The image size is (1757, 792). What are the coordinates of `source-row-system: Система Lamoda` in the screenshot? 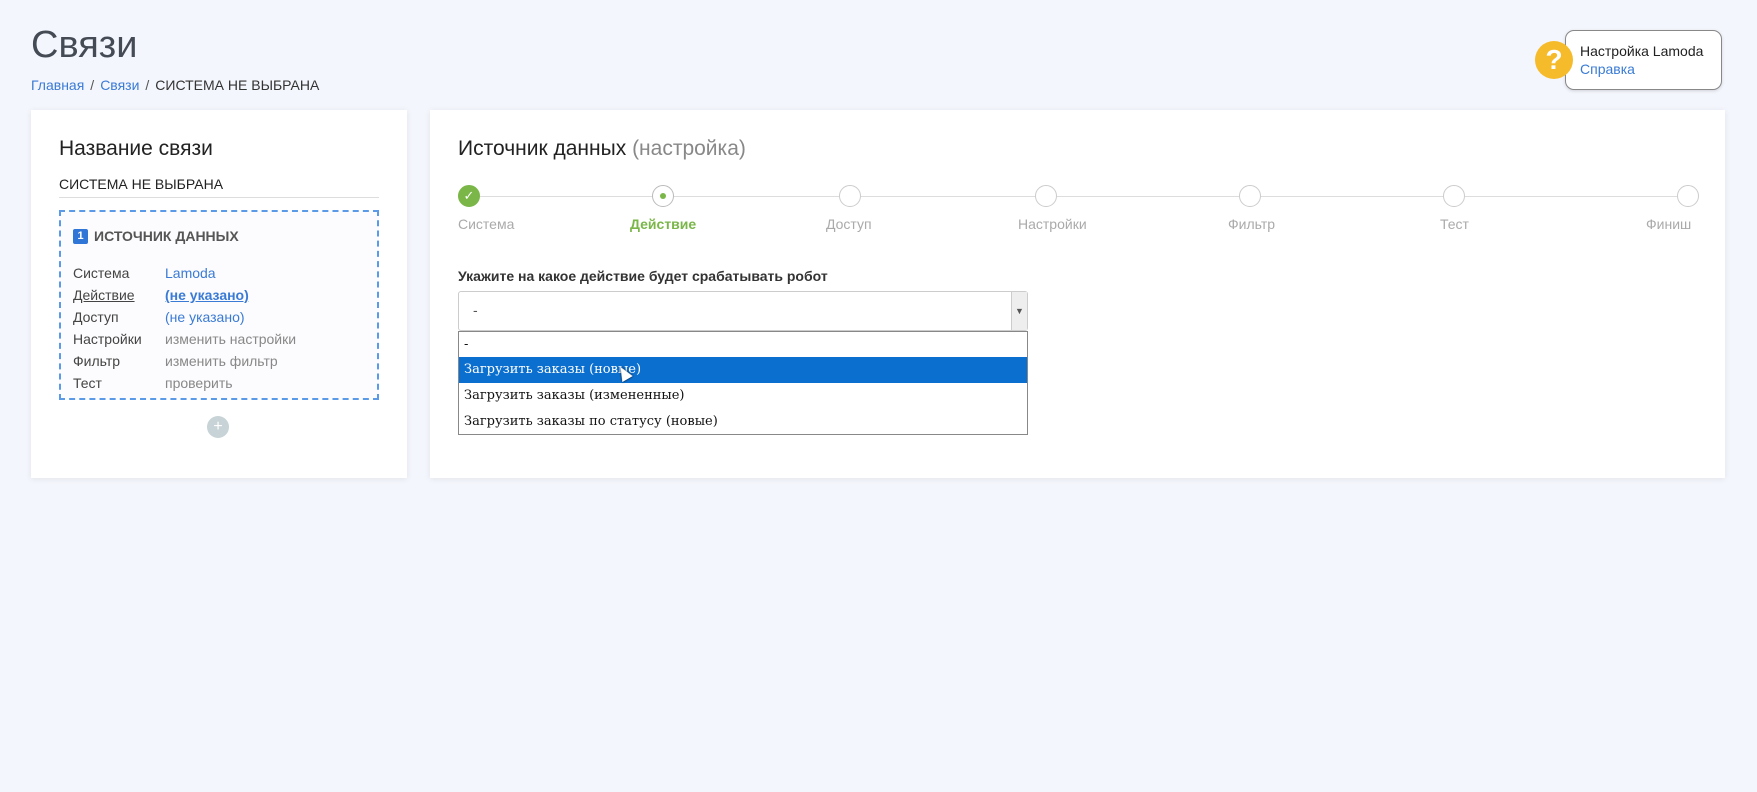 It's located at (184, 273).